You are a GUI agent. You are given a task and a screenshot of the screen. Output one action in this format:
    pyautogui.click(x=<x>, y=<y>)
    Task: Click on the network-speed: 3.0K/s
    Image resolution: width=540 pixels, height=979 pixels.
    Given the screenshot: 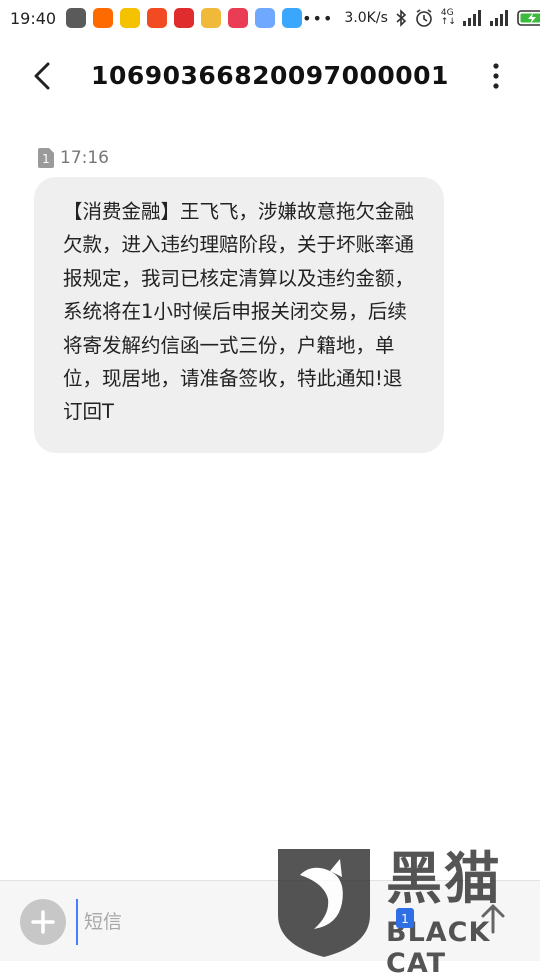 What is the action you would take?
    pyautogui.click(x=366, y=18)
    